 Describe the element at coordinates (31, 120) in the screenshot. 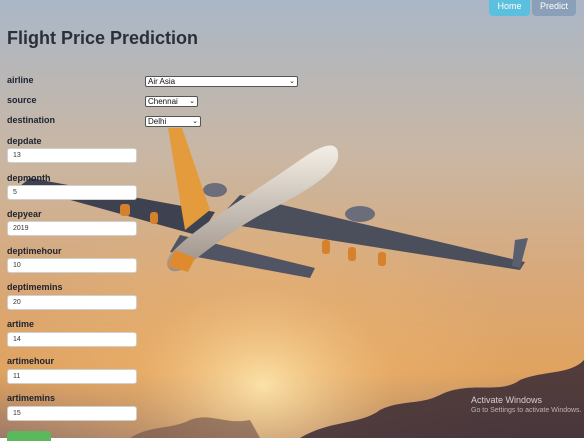

I see `destination-label: destination` at that location.